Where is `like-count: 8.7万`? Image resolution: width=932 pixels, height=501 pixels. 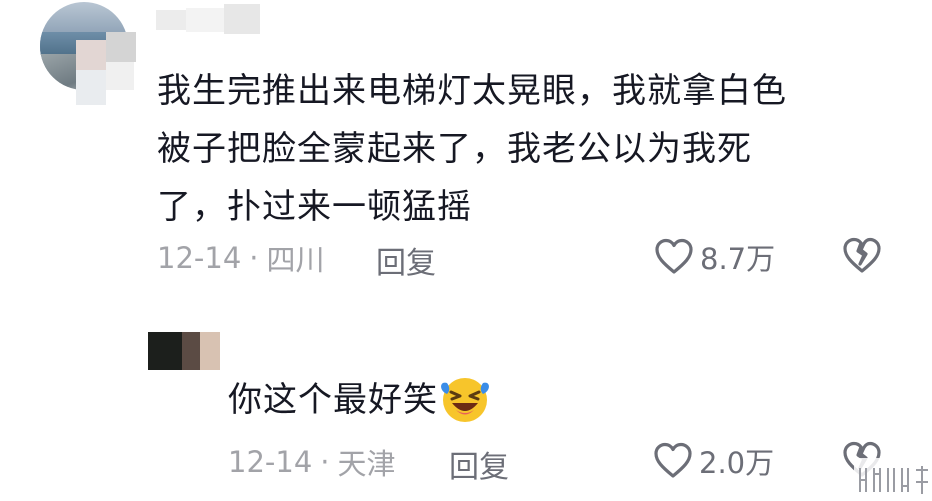
like-count: 8.7万 is located at coordinates (738, 259).